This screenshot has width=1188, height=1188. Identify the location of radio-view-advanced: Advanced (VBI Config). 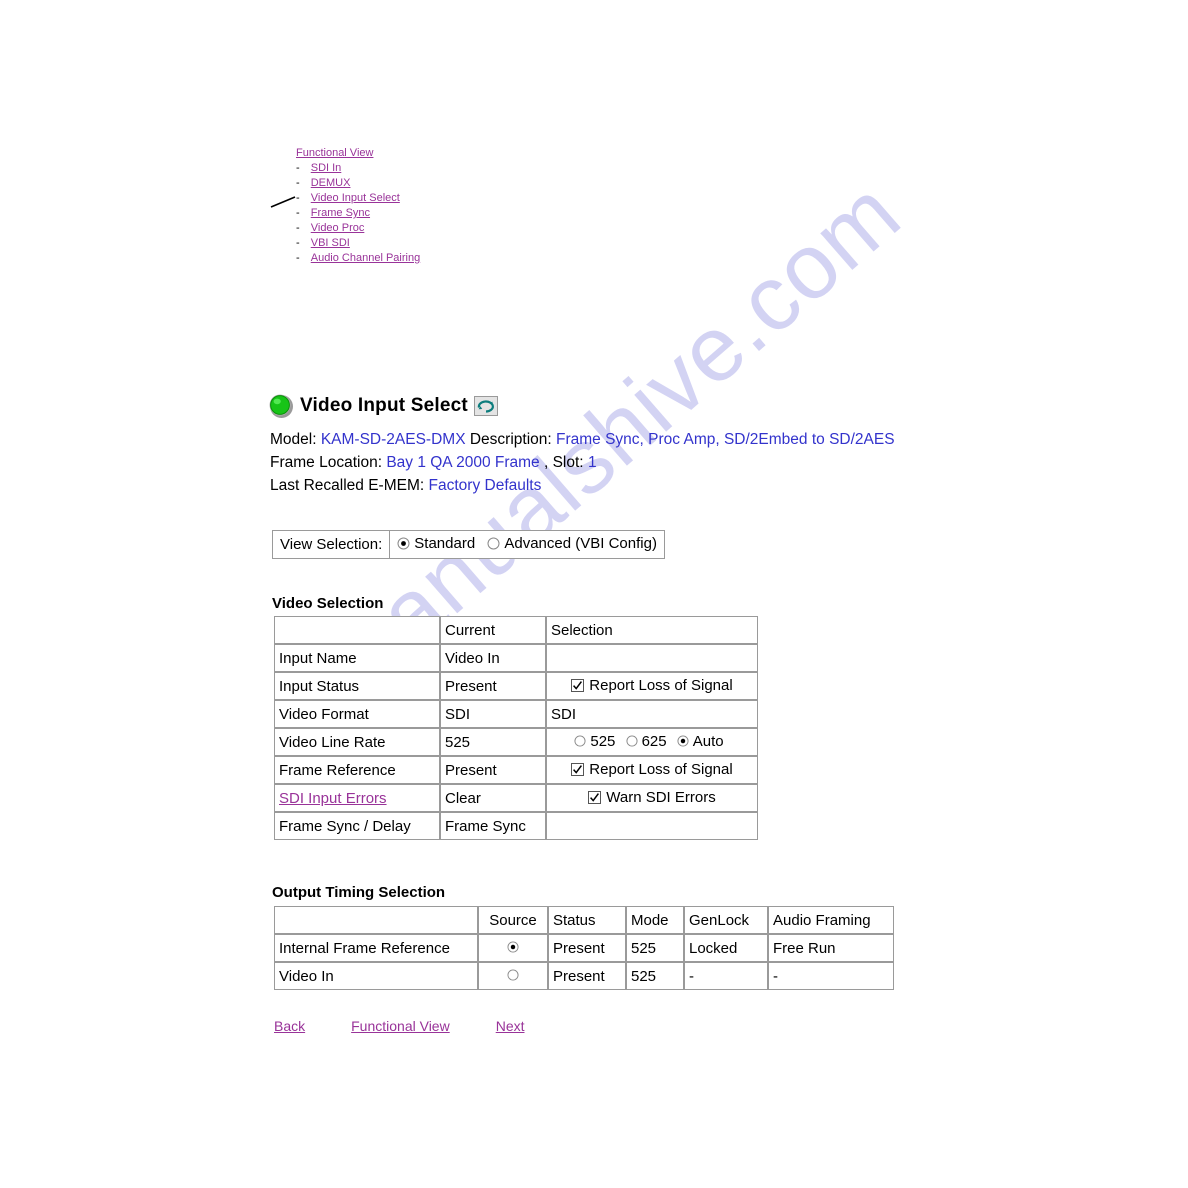
(572, 543).